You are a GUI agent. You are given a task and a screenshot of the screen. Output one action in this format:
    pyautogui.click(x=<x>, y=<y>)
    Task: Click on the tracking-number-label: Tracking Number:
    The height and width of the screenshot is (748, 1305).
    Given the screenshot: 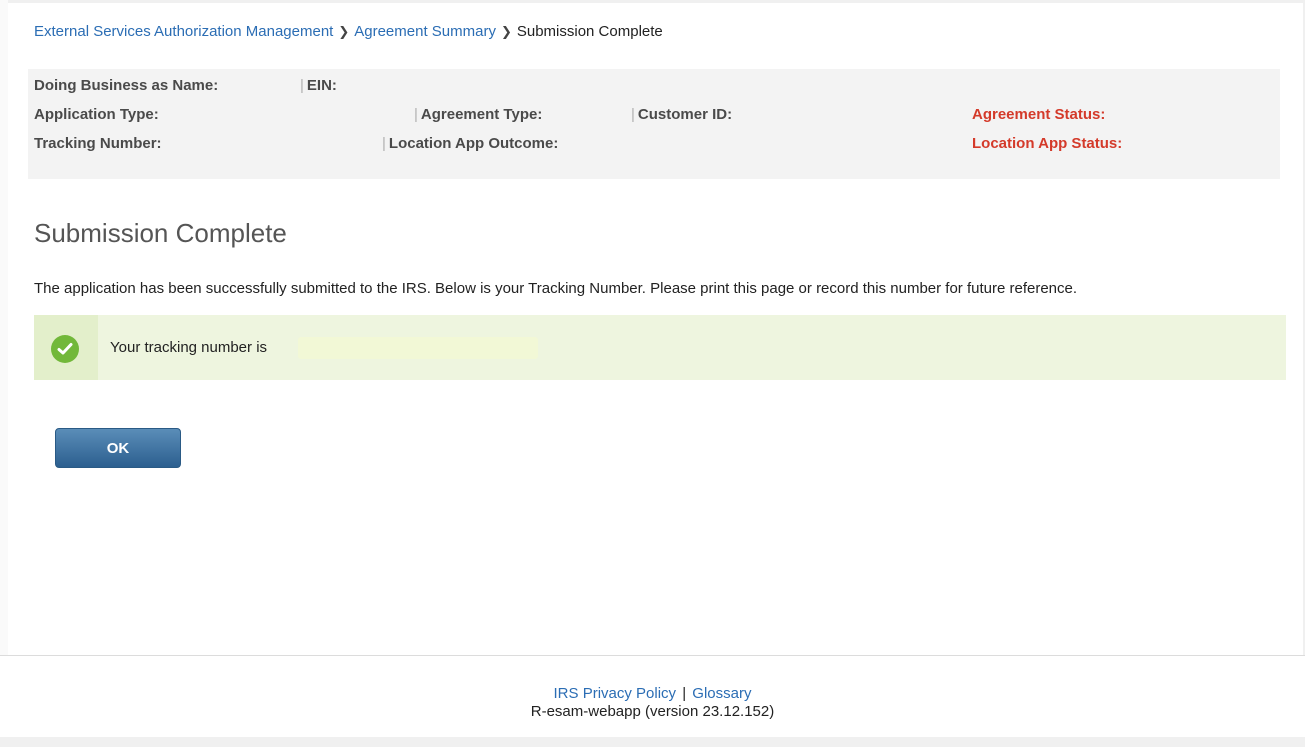 What is the action you would take?
    pyautogui.click(x=98, y=143)
    